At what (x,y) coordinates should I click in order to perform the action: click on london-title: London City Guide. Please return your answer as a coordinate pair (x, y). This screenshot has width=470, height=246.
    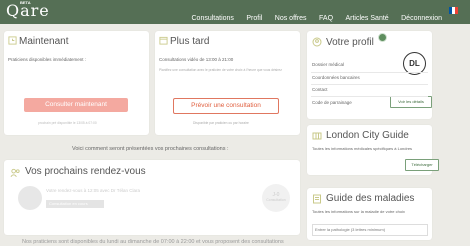
    Looking at the image, I should click on (367, 135).